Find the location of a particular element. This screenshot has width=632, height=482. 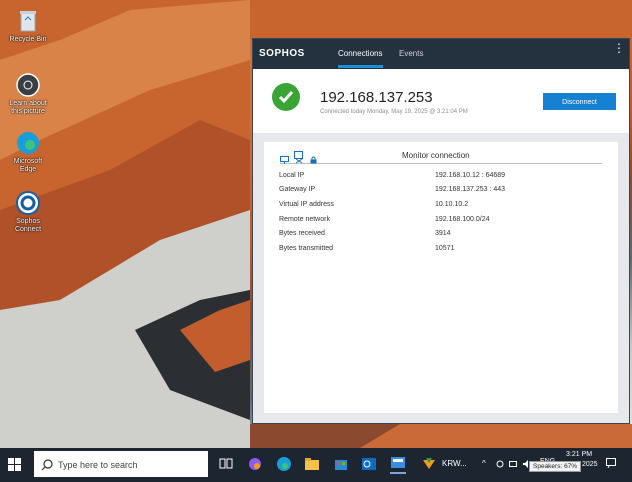

network-icon is located at coordinates (513, 464).